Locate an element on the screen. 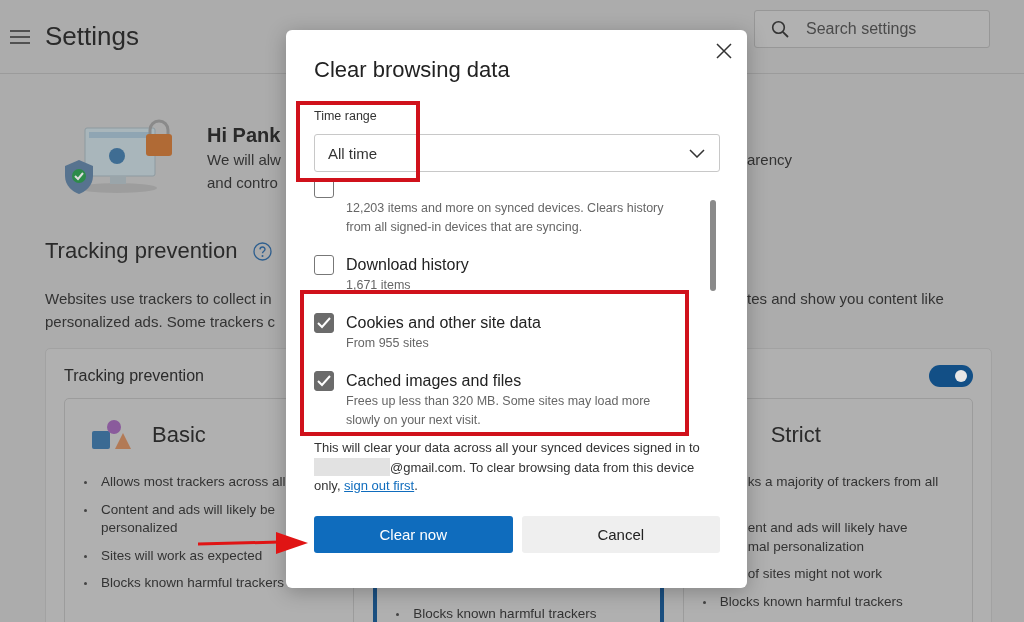  close-icon is located at coordinates (724, 51).